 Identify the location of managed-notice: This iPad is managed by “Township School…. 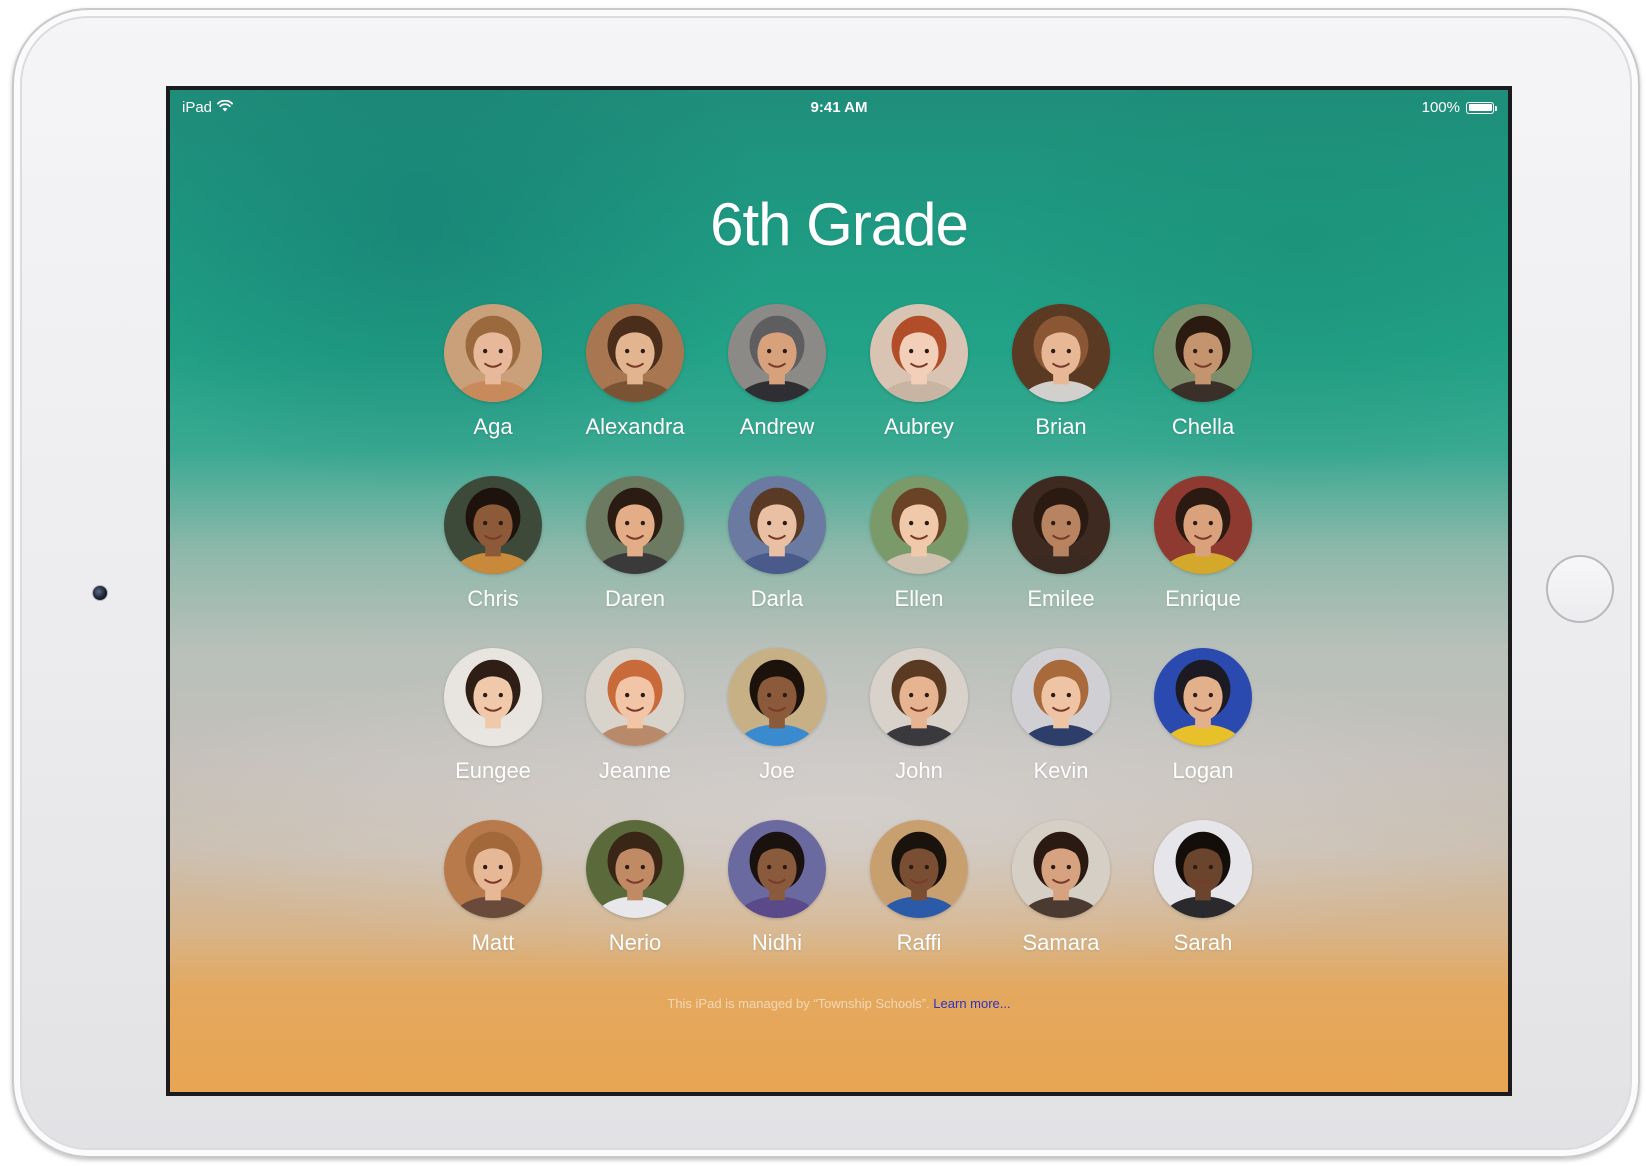
(839, 1003).